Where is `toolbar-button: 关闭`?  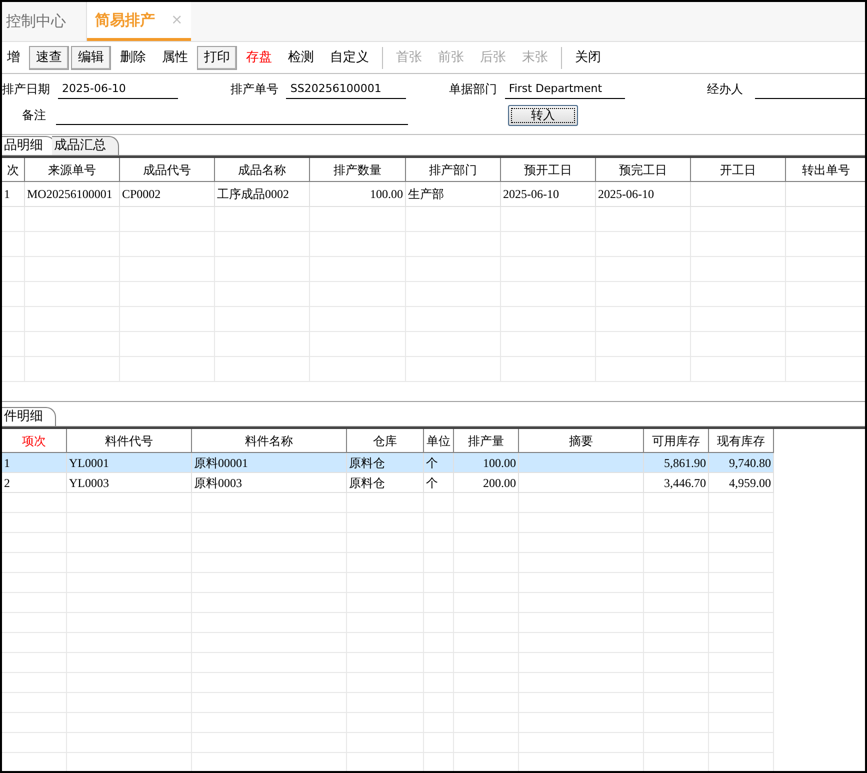
toolbar-button: 关闭 is located at coordinates (588, 58).